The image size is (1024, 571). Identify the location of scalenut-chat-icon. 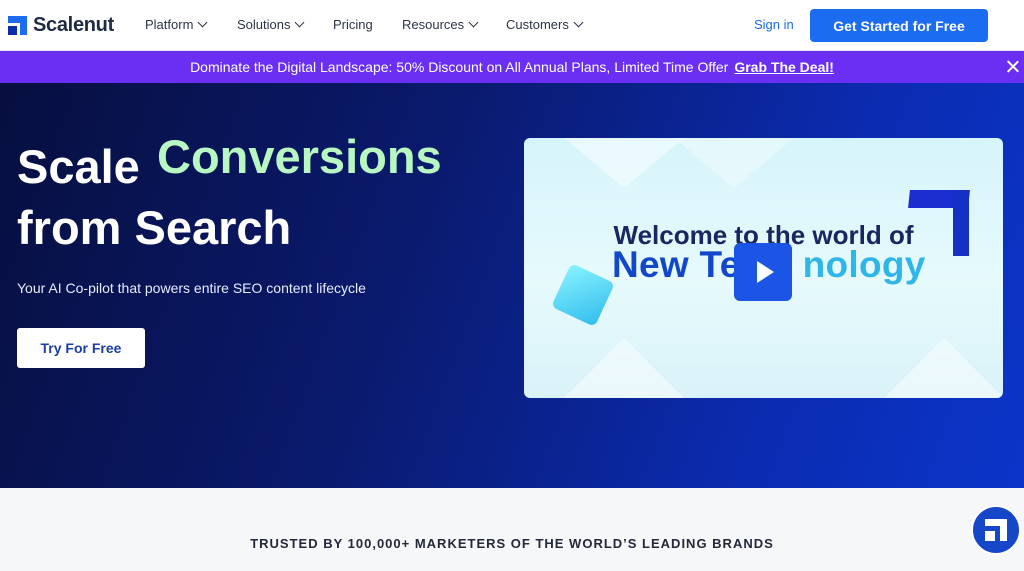
(996, 530).